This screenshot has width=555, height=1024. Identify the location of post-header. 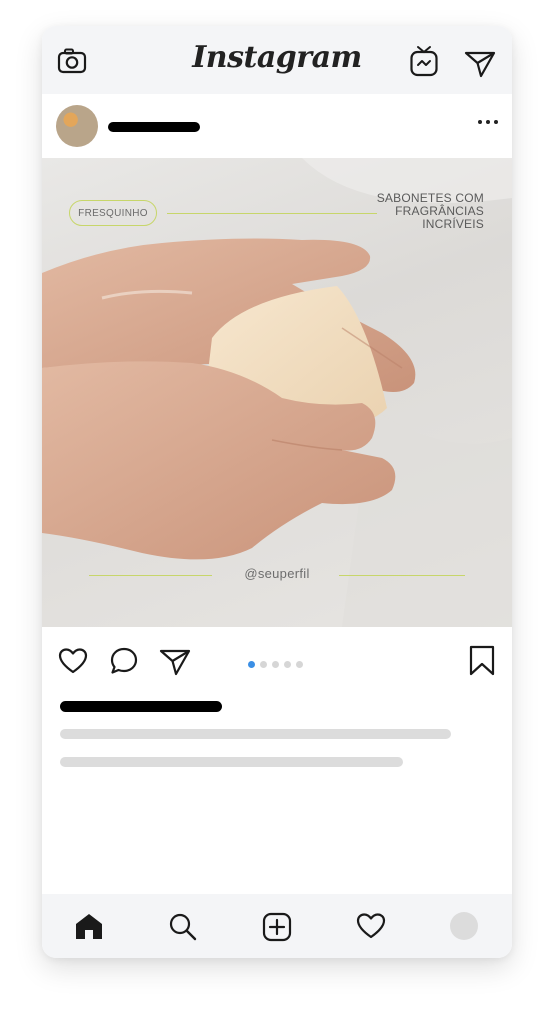
(277, 126).